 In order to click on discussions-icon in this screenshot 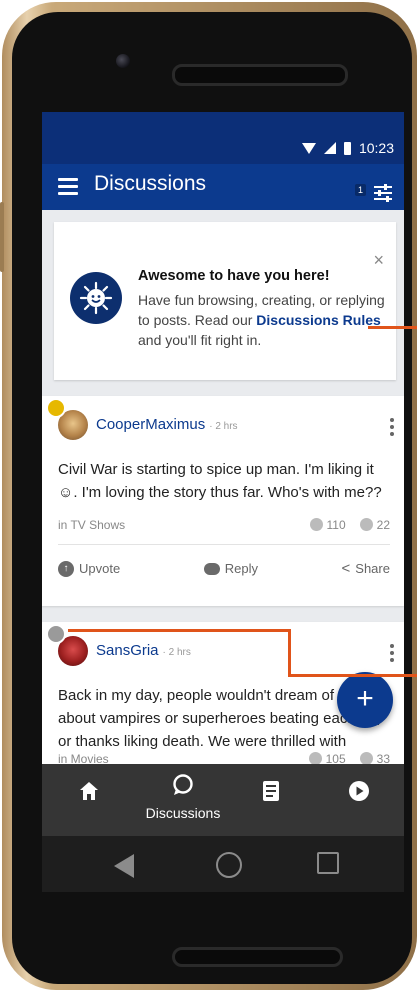, I will do `click(183, 784)`.